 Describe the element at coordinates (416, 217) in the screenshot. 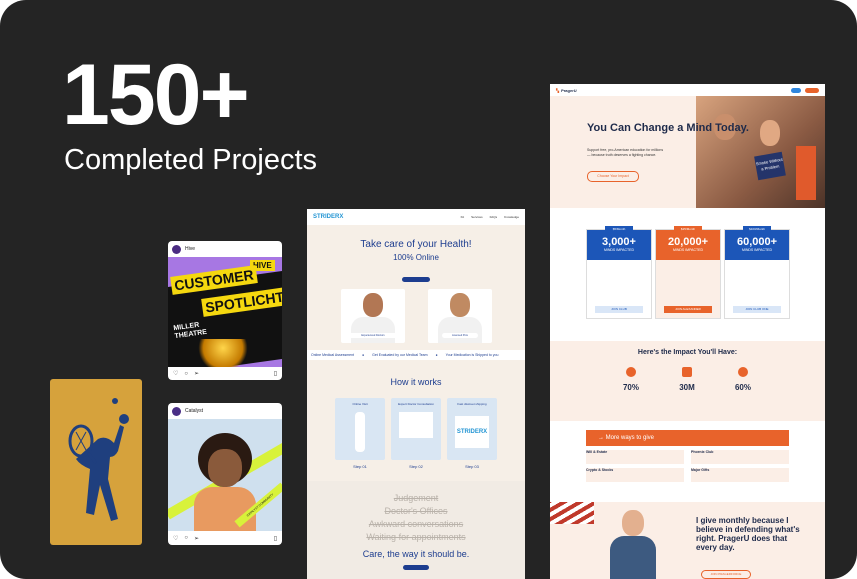

I see `site-nav: STRIDERX Kit Services FAQs Knowledge` at that location.